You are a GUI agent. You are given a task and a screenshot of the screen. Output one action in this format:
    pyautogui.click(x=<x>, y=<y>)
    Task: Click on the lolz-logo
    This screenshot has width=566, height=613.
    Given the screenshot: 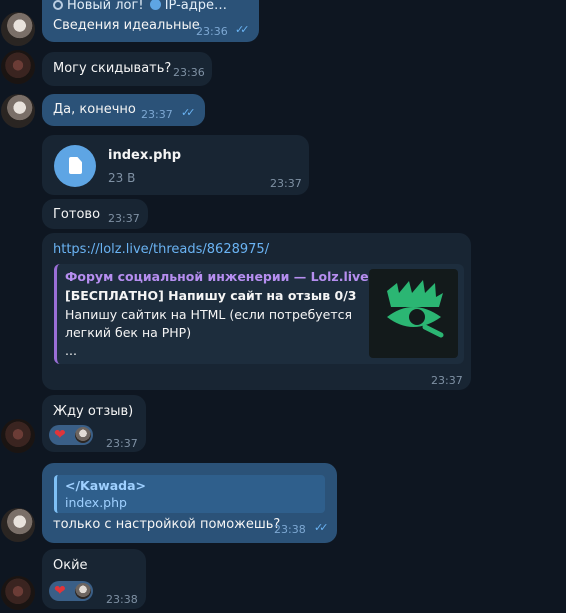 What is the action you would take?
    pyautogui.click(x=413, y=313)
    